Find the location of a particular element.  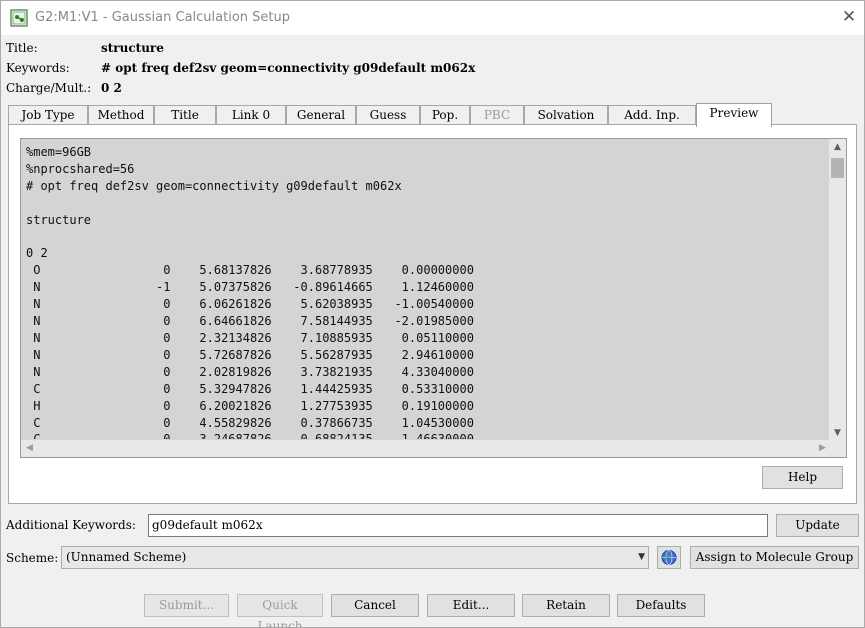

preview-line: N 0 6.06261826 5.62038935 -1.00540000 is located at coordinates (250, 304).